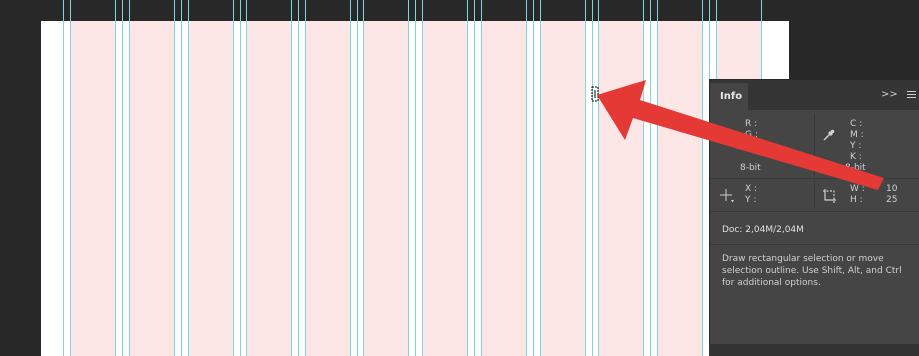 The image size is (919, 356). Describe the element at coordinates (729, 96) in the screenshot. I see `tab-info: Info` at that location.